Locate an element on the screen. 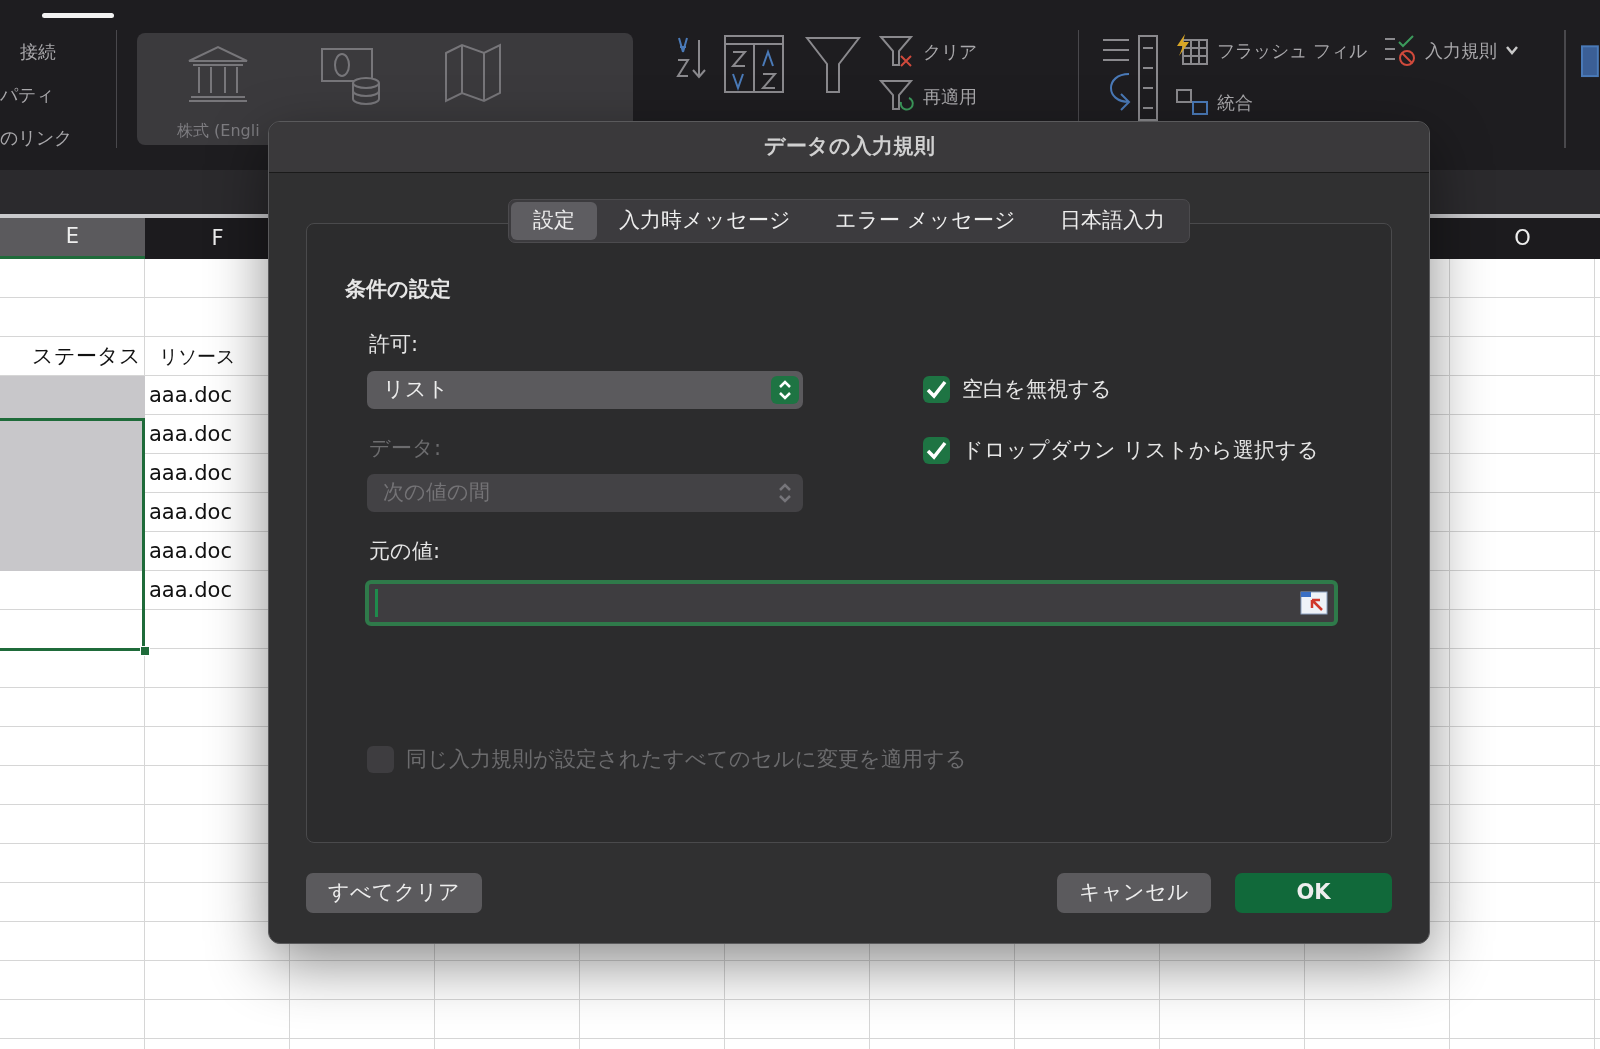 This screenshot has height=1049, width=1600. table-cell-text: リソース is located at coordinates (197, 357).